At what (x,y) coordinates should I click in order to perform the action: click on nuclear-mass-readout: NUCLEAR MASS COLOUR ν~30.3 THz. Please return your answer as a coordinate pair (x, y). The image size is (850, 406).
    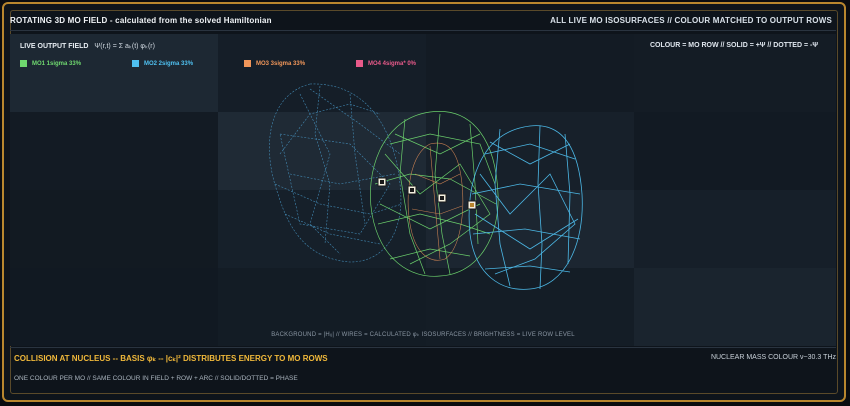
    Looking at the image, I should click on (773, 357).